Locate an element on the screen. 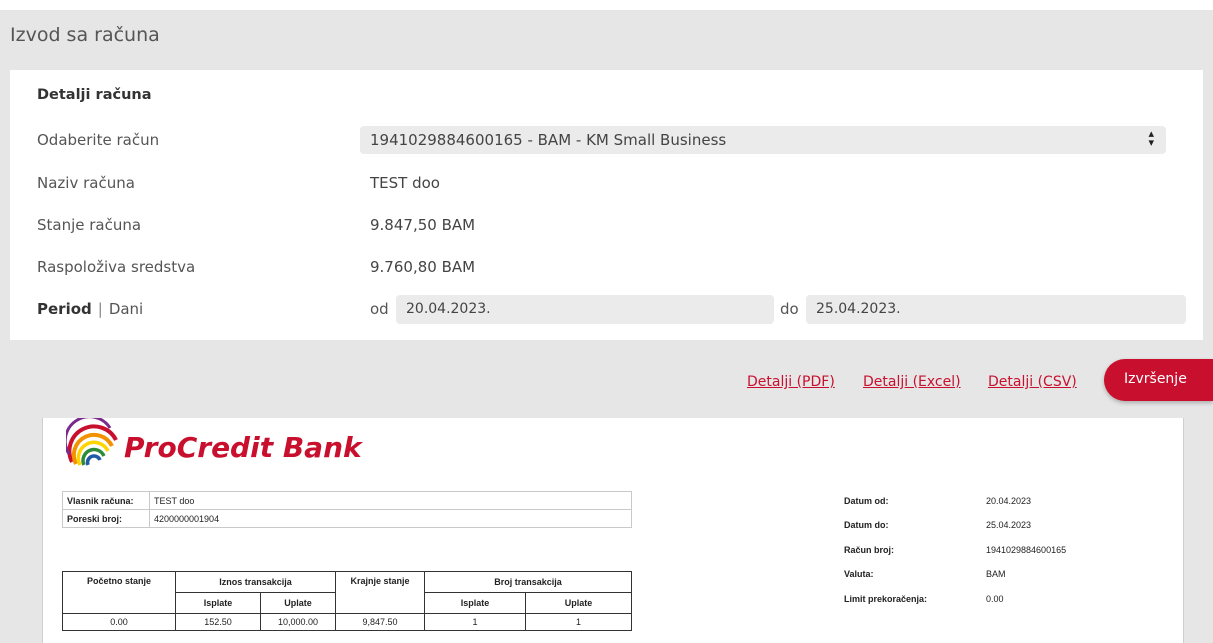  date-from-input: 20.04.2023. is located at coordinates (585, 309).